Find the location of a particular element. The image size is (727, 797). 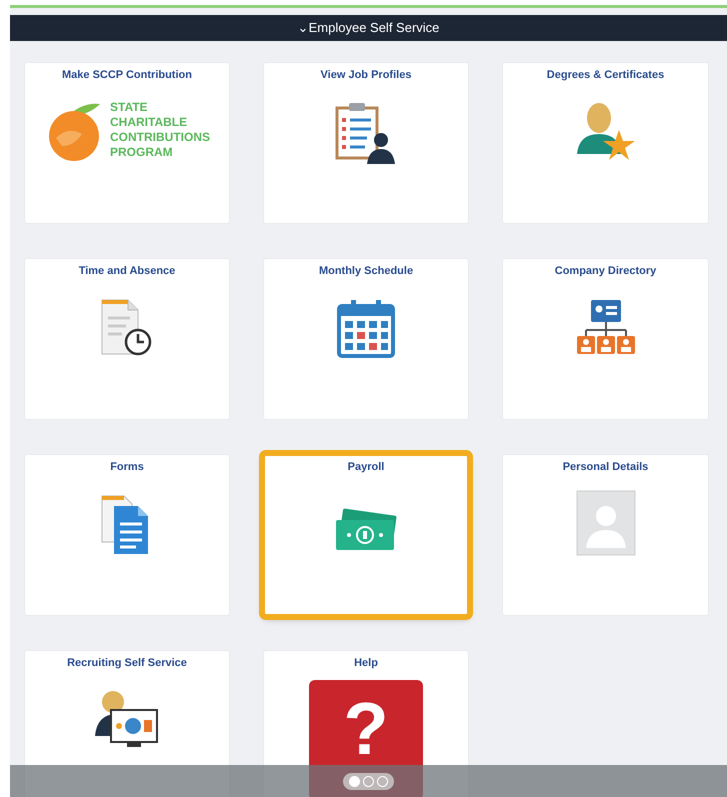

app-tile: Company Directory is located at coordinates (605, 339).